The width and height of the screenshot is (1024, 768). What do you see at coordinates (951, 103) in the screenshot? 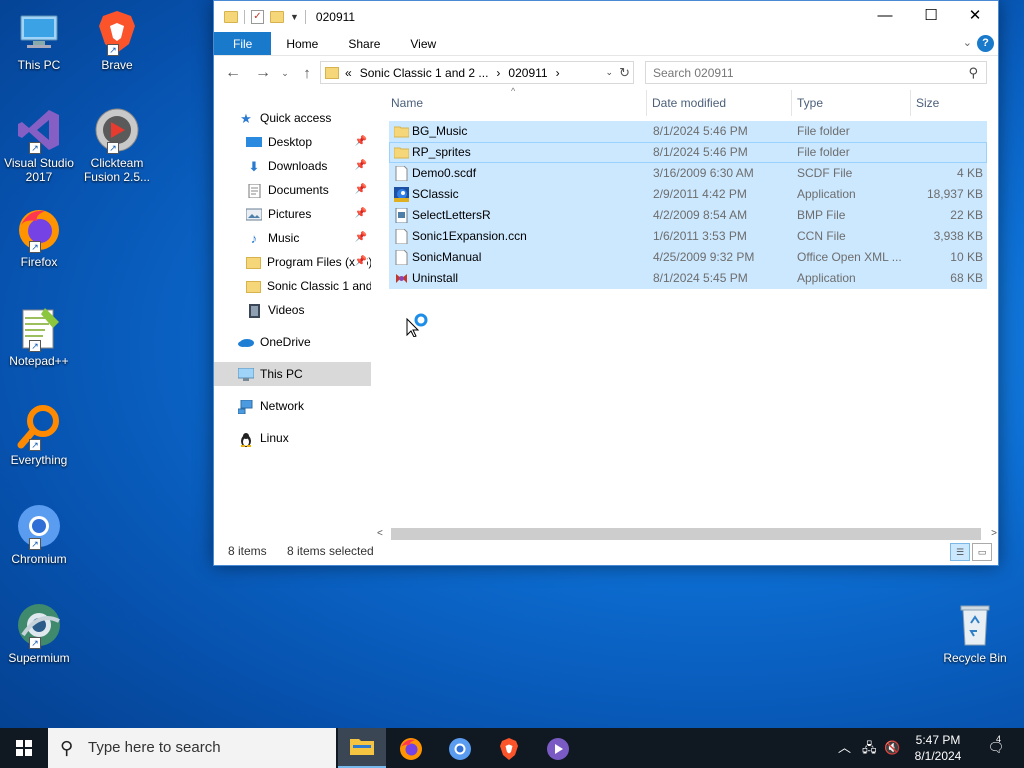
I see `column-header-size: Size` at bounding box center [951, 103].